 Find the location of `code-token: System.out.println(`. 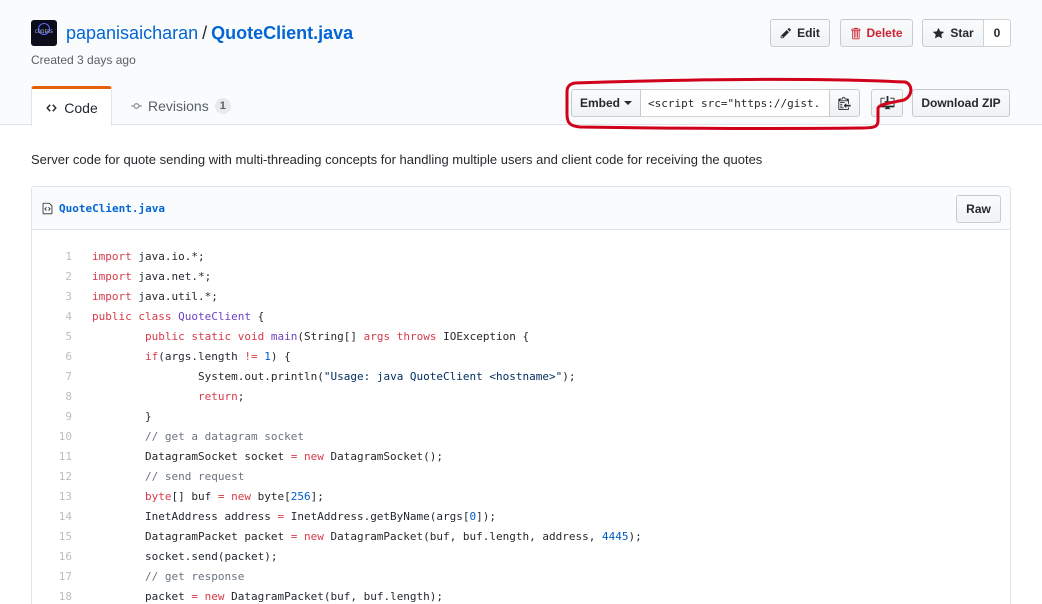

code-token: System.out.println( is located at coordinates (261, 376).